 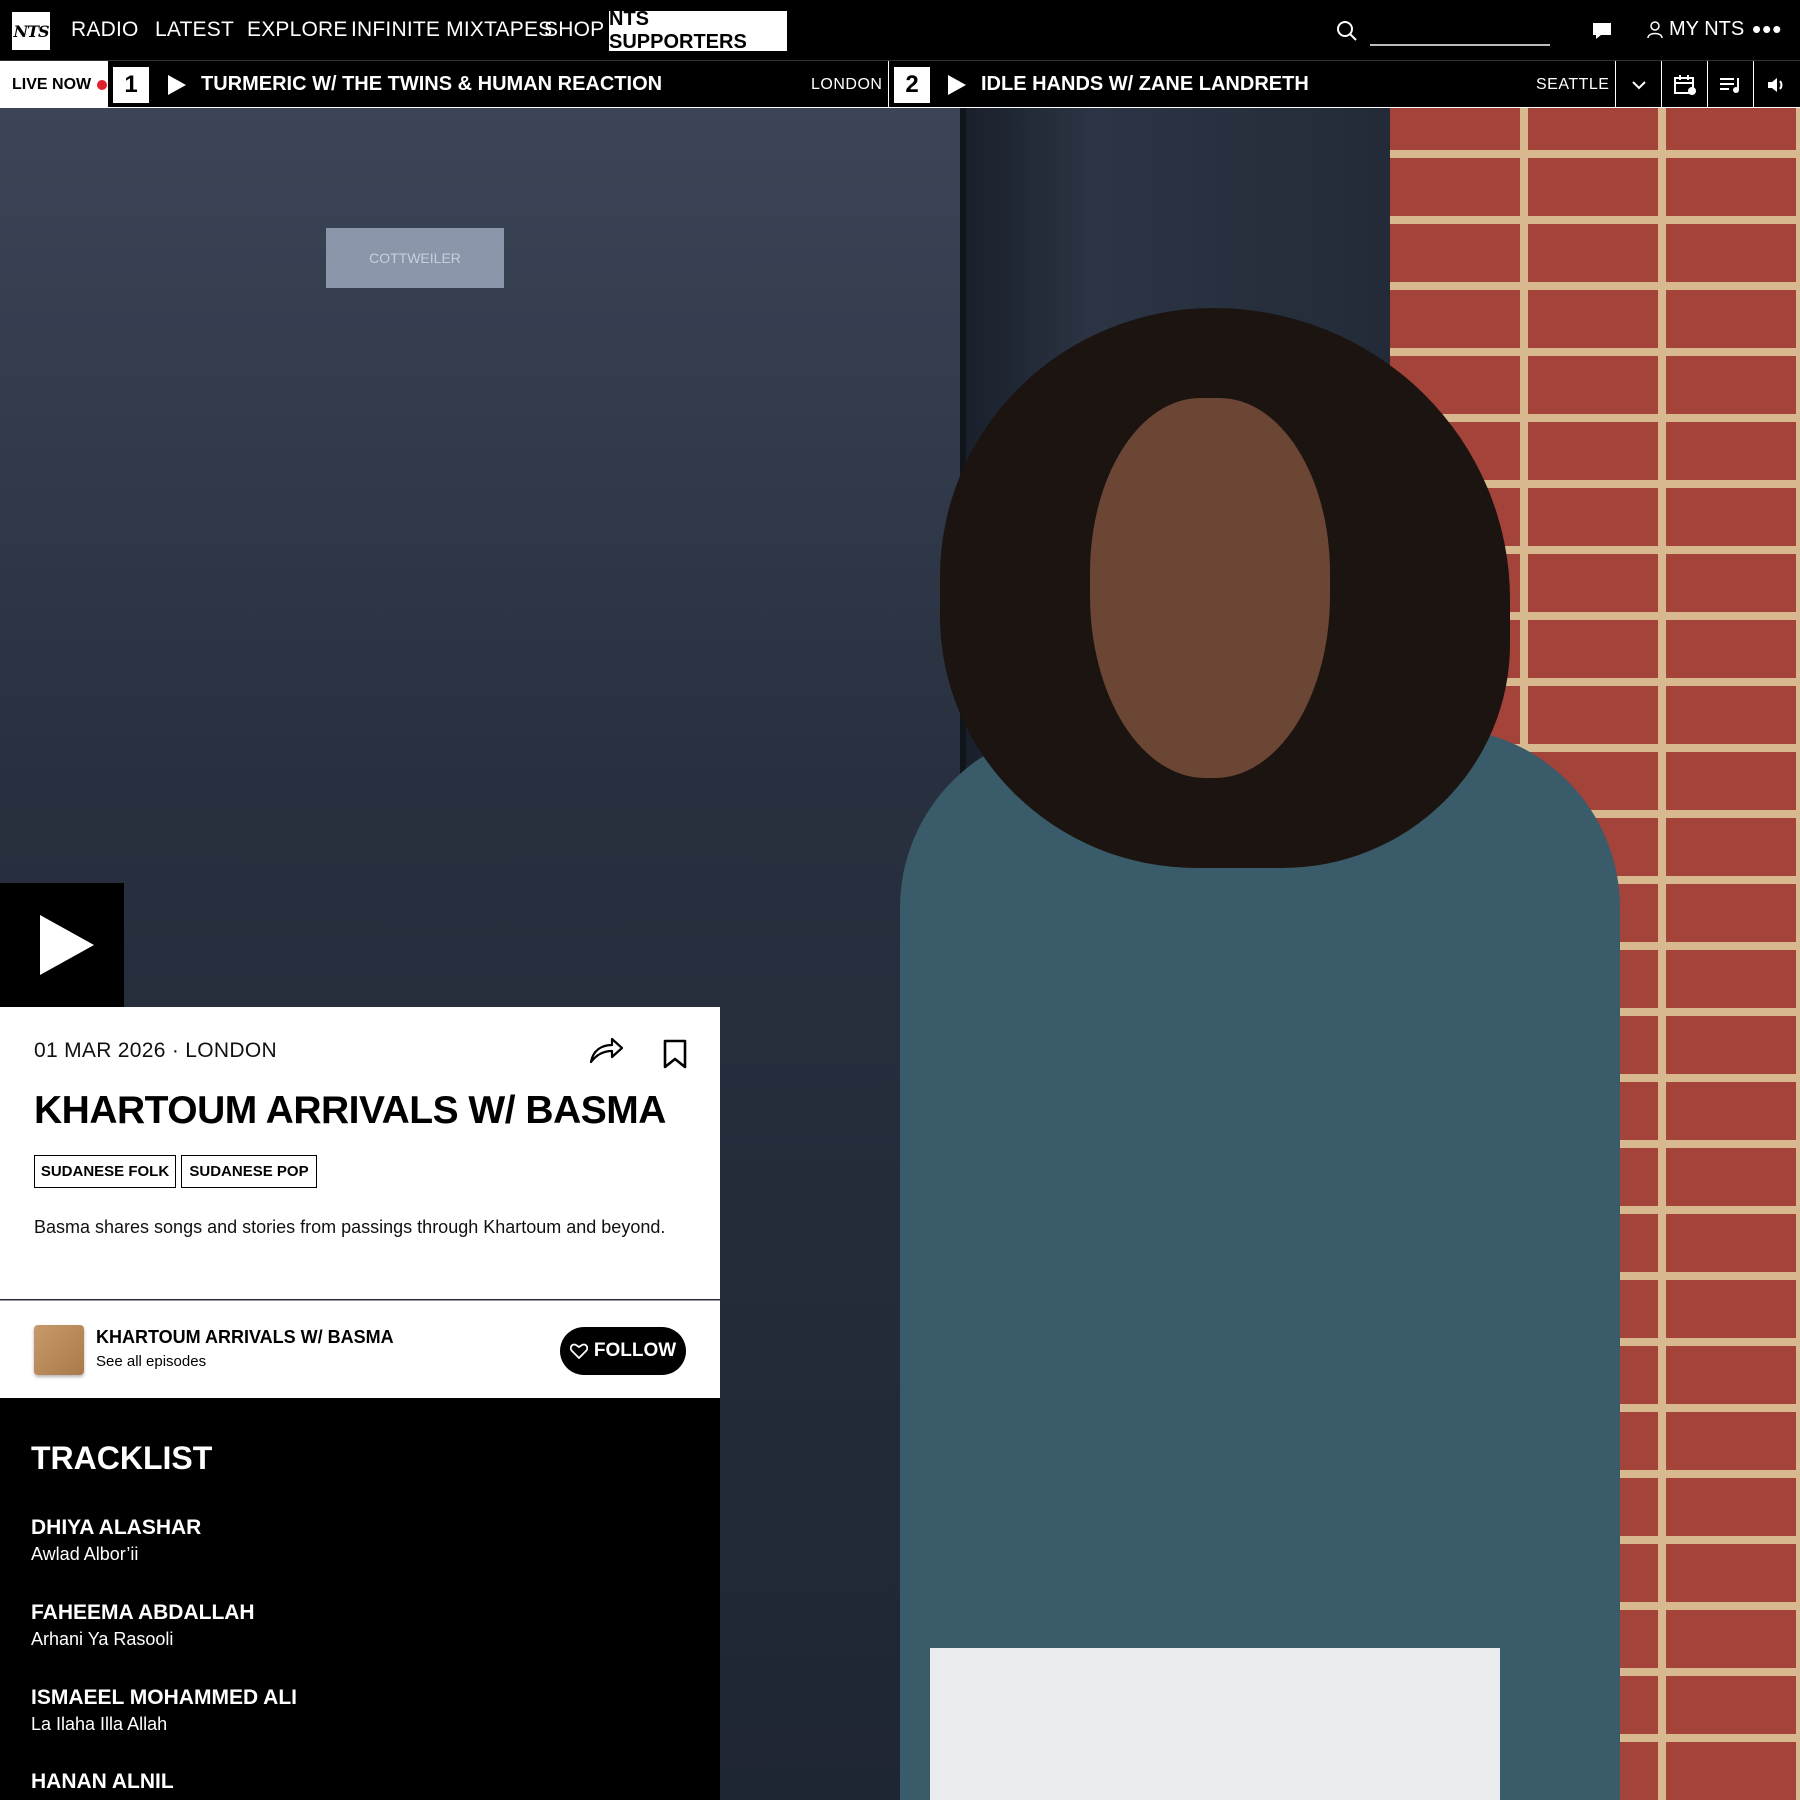 What do you see at coordinates (635, 1350) in the screenshot?
I see `follow-label: FOLLOW` at bounding box center [635, 1350].